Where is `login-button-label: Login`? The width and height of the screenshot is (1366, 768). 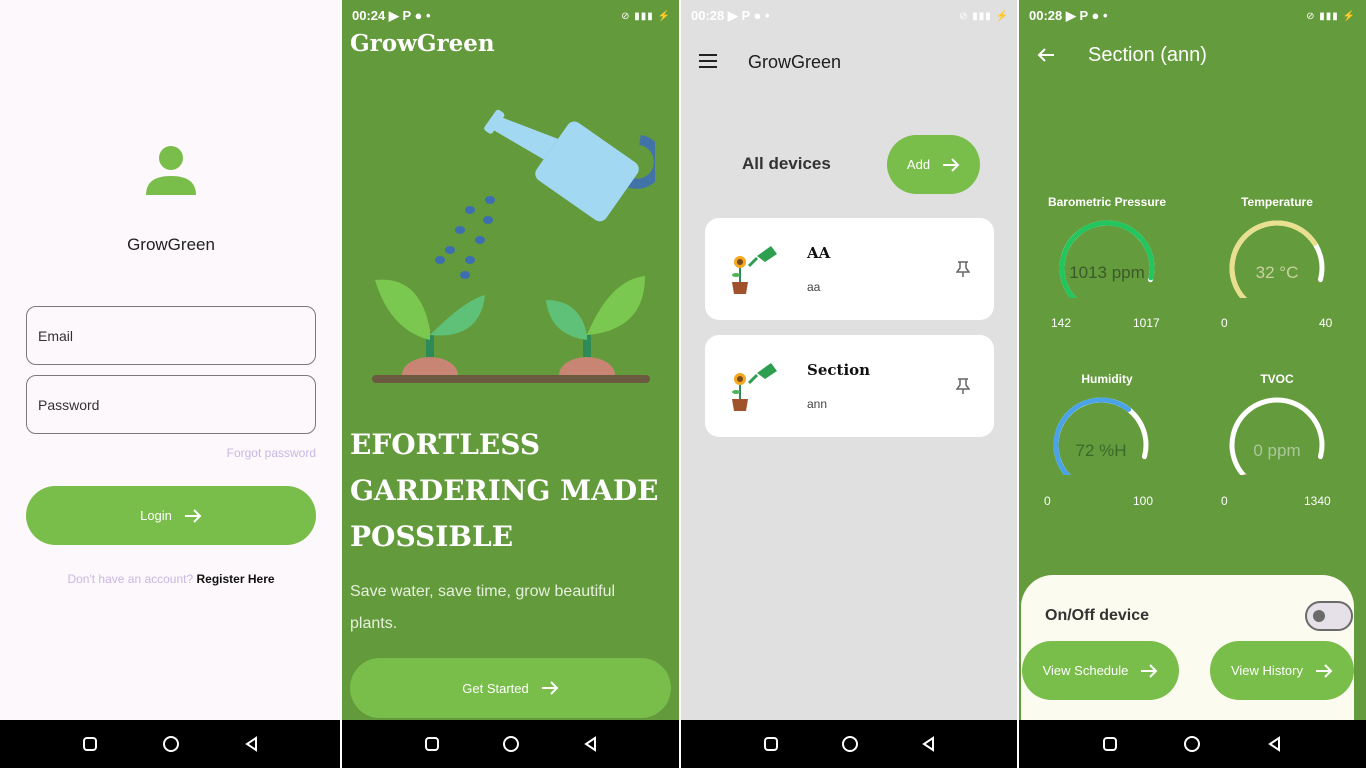 login-button-label: Login is located at coordinates (156, 515).